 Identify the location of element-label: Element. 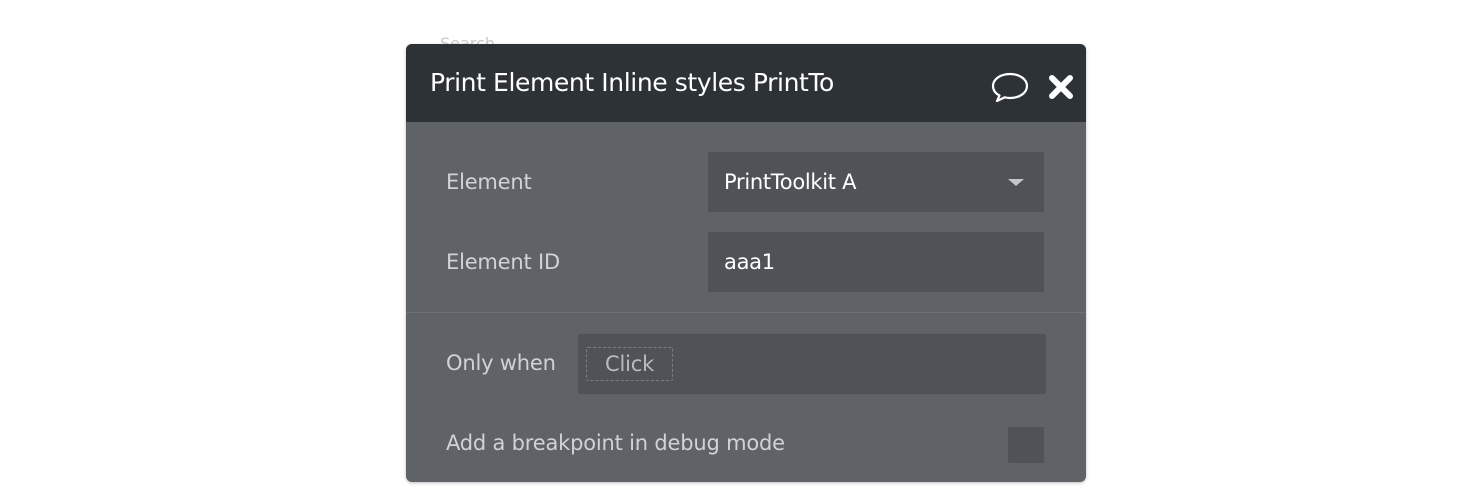
(489, 182).